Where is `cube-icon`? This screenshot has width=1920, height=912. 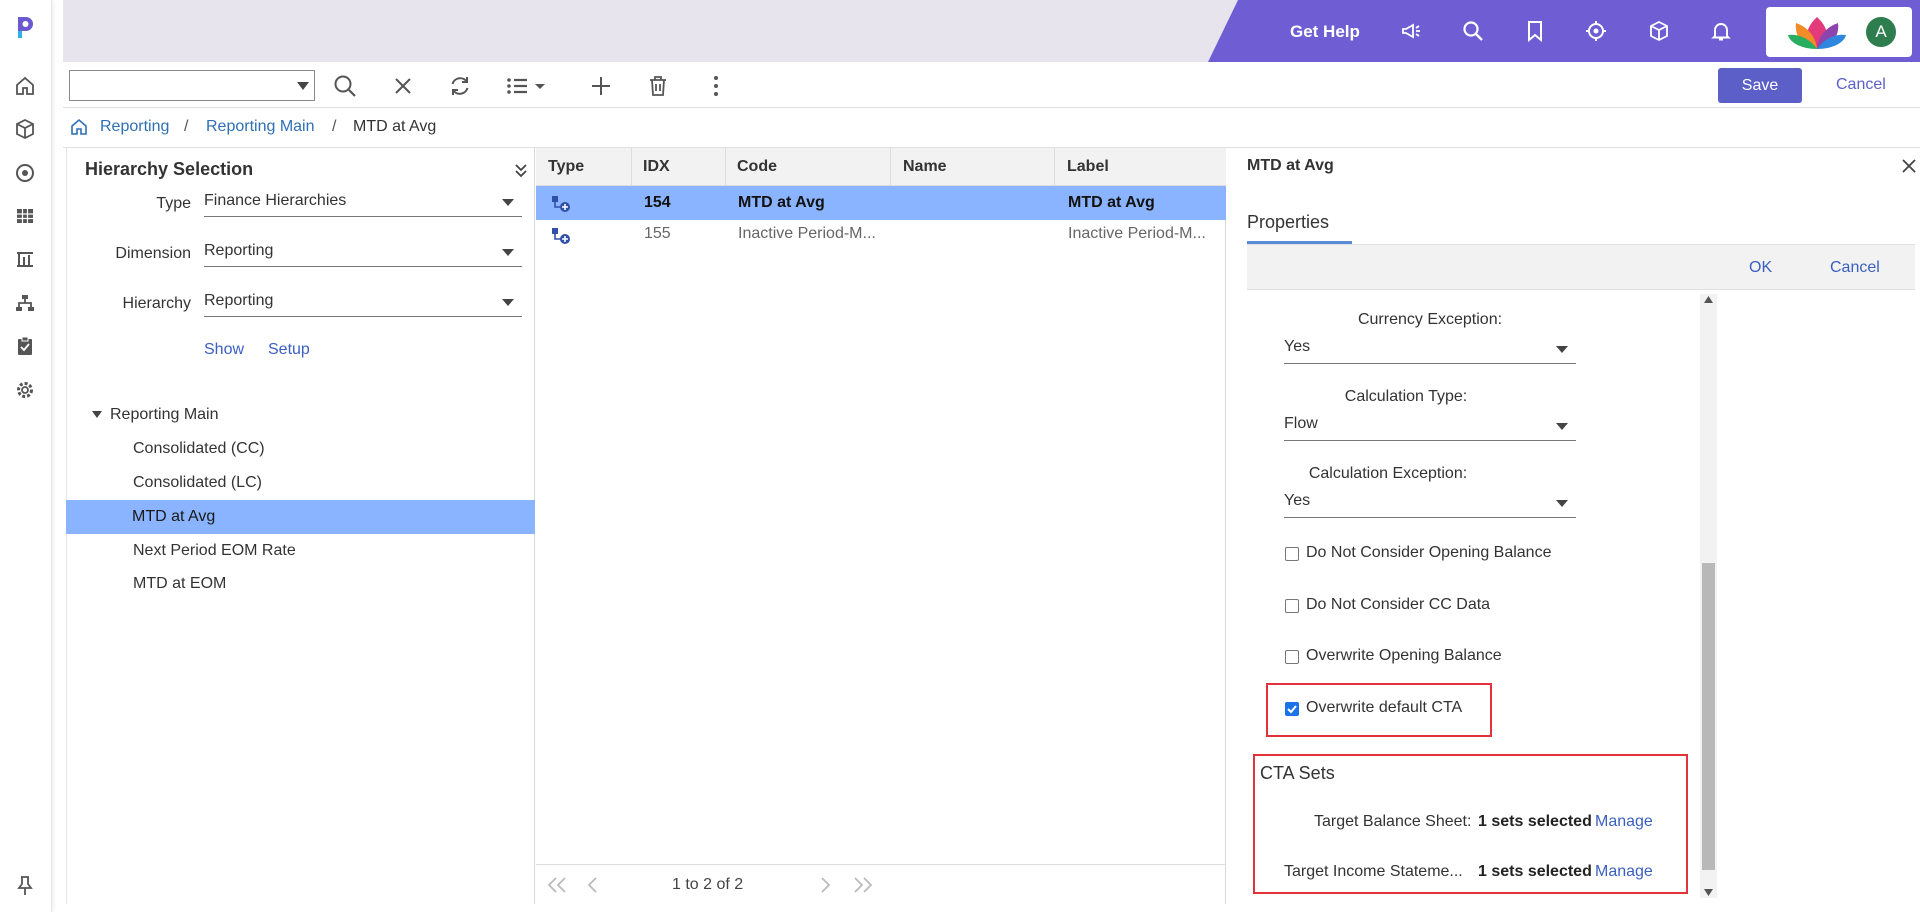
cube-icon is located at coordinates (25, 129).